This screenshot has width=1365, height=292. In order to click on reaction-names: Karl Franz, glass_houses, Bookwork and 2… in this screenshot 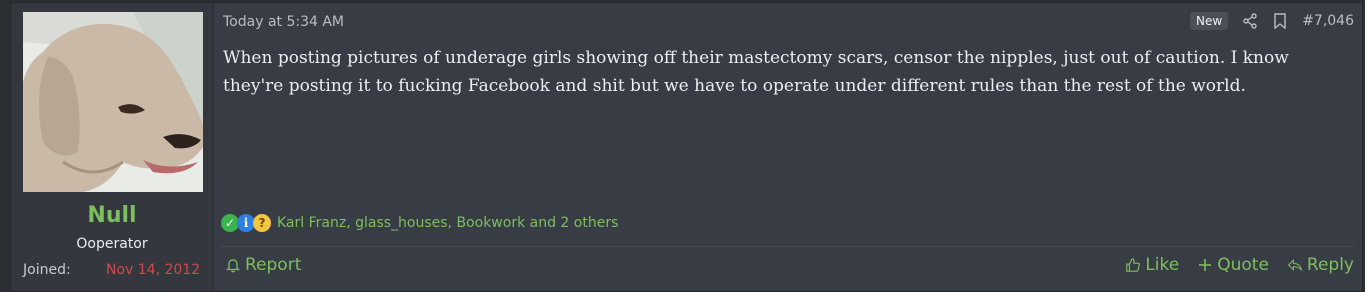, I will do `click(447, 223)`.